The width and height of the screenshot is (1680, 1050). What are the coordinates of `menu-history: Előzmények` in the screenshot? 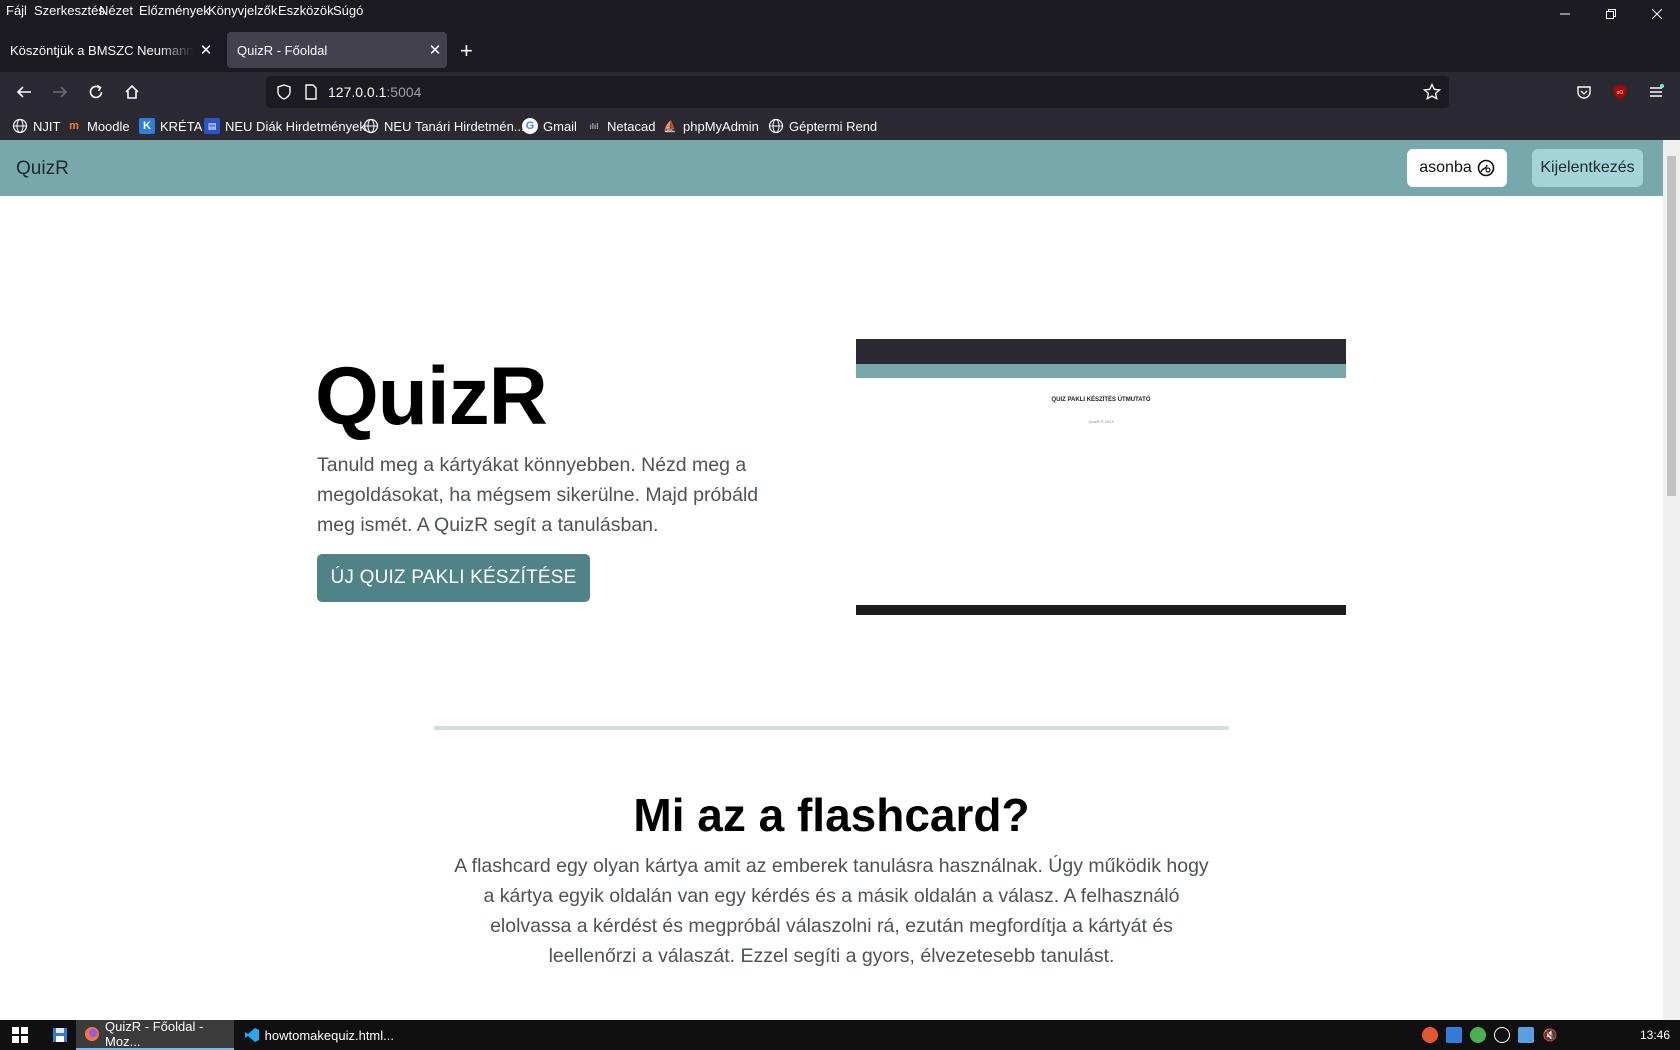 It's located at (174, 10).